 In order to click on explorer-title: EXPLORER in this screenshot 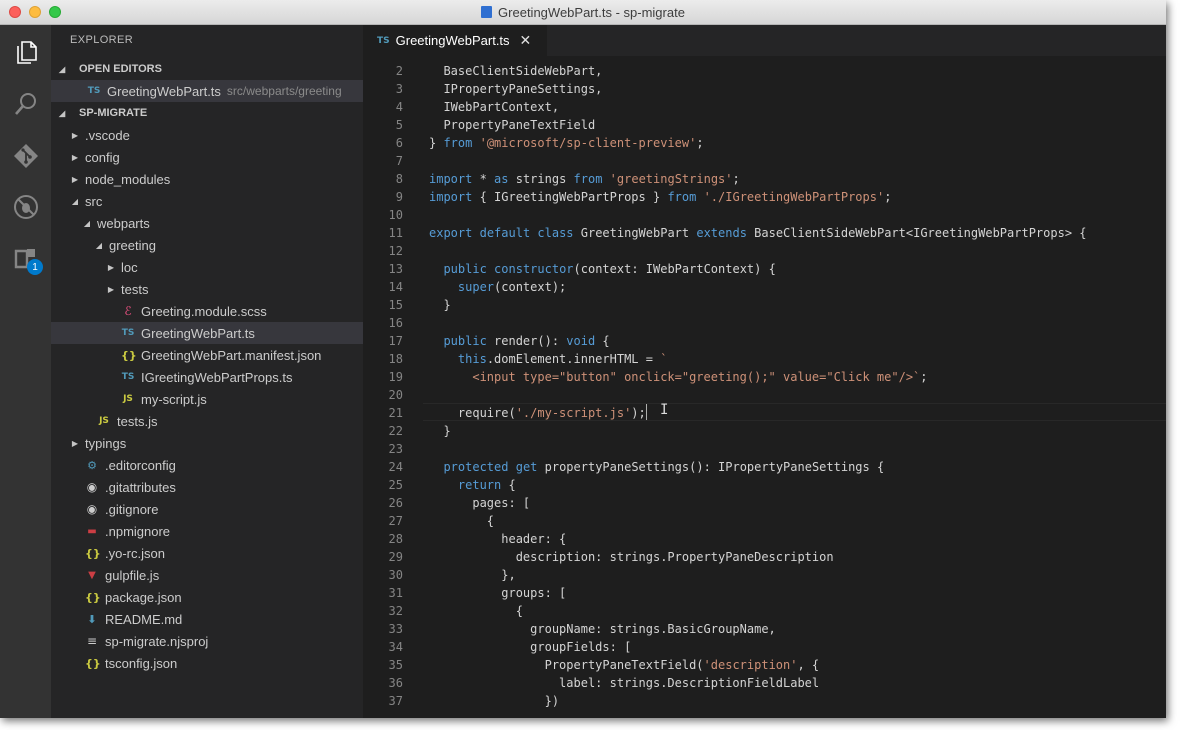, I will do `click(102, 40)`.